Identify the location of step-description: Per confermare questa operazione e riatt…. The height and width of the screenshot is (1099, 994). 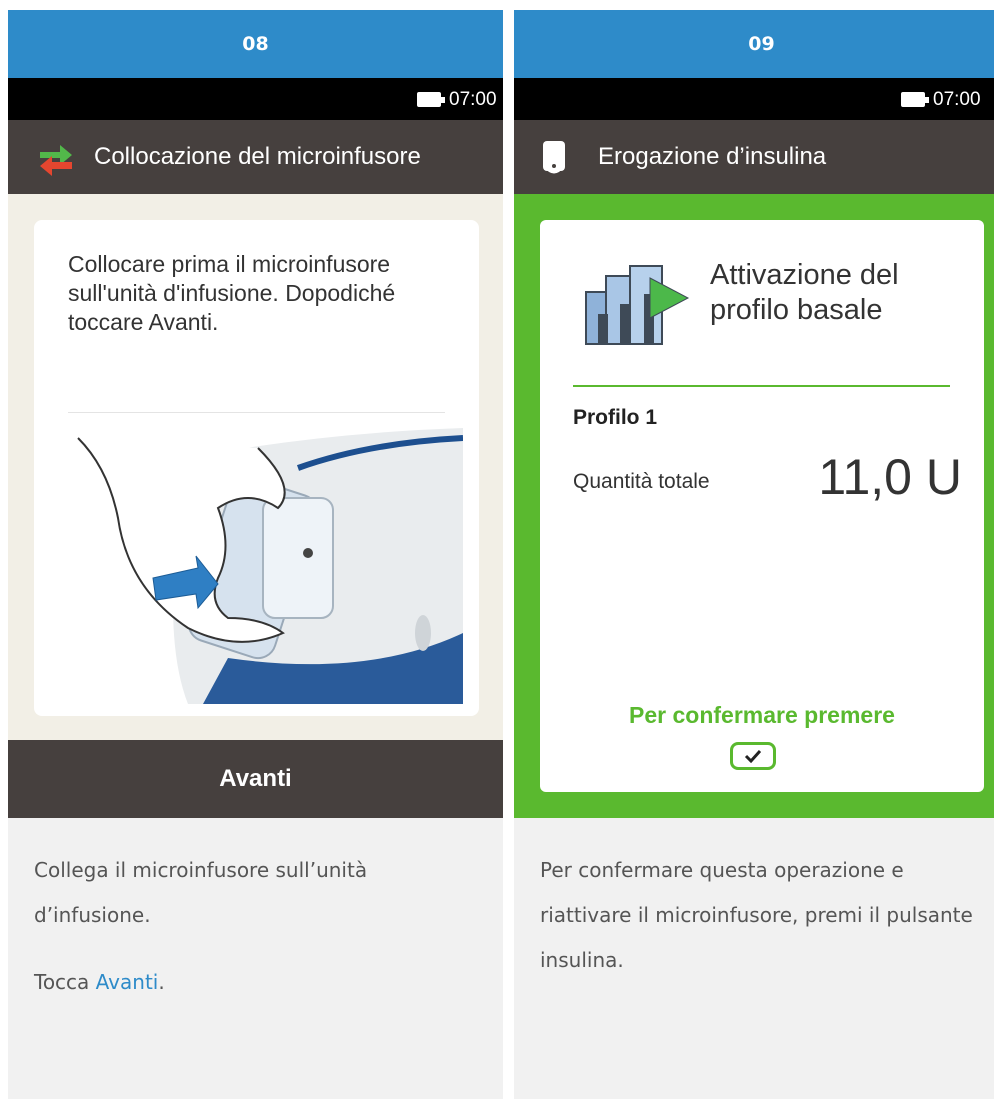
(756, 915).